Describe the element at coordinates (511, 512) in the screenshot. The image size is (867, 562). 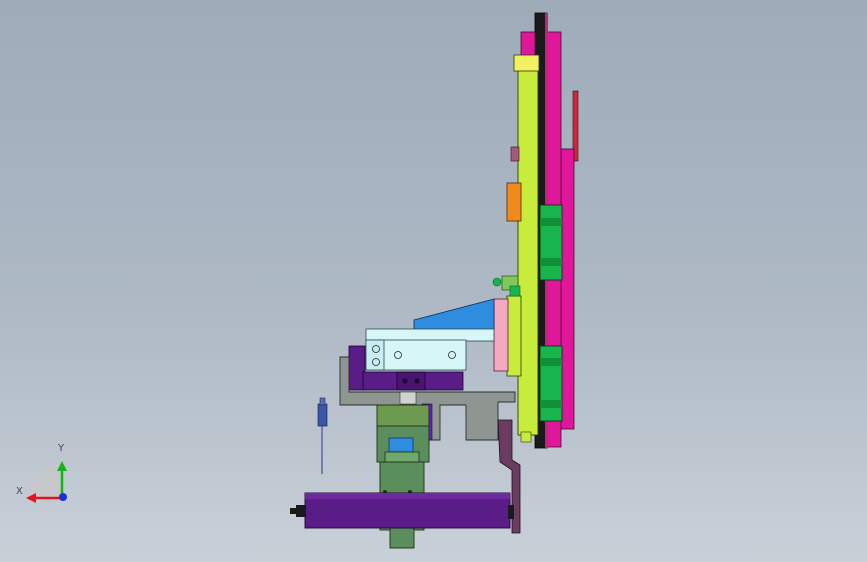
I see `cylinder-right-cap` at that location.